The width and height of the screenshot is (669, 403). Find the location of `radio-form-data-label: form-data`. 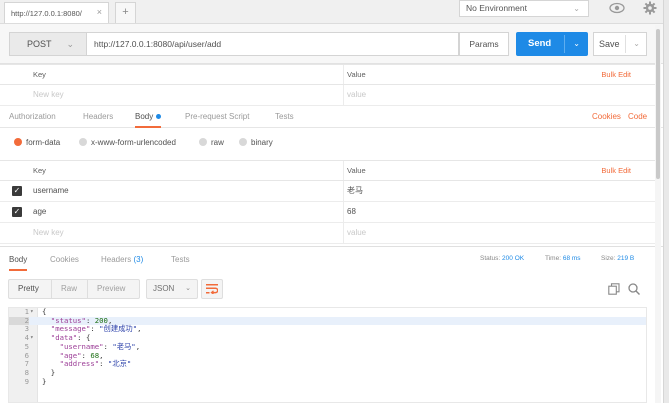

radio-form-data-label: form-data is located at coordinates (43, 142).